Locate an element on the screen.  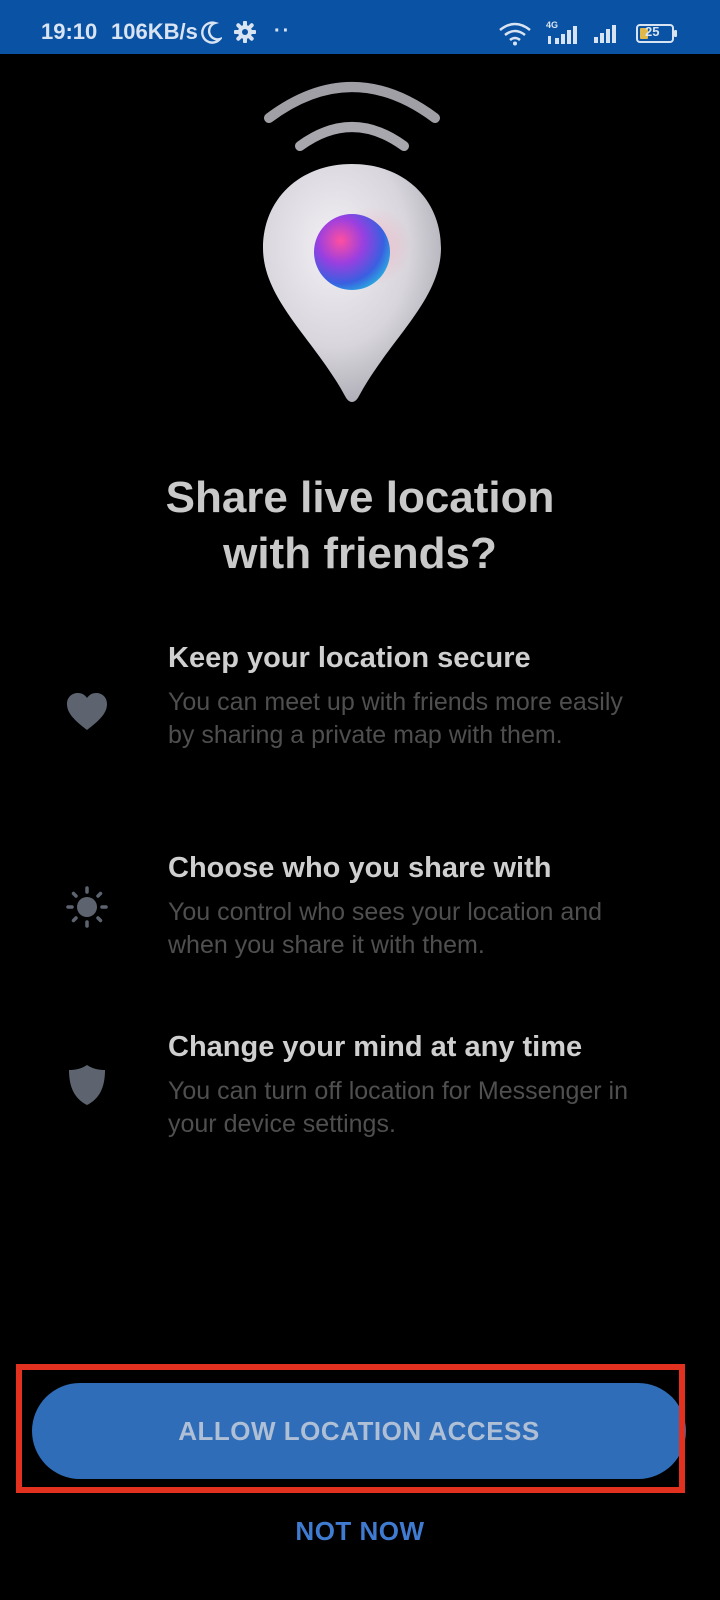
shield-icon is located at coordinates (87, 1084).